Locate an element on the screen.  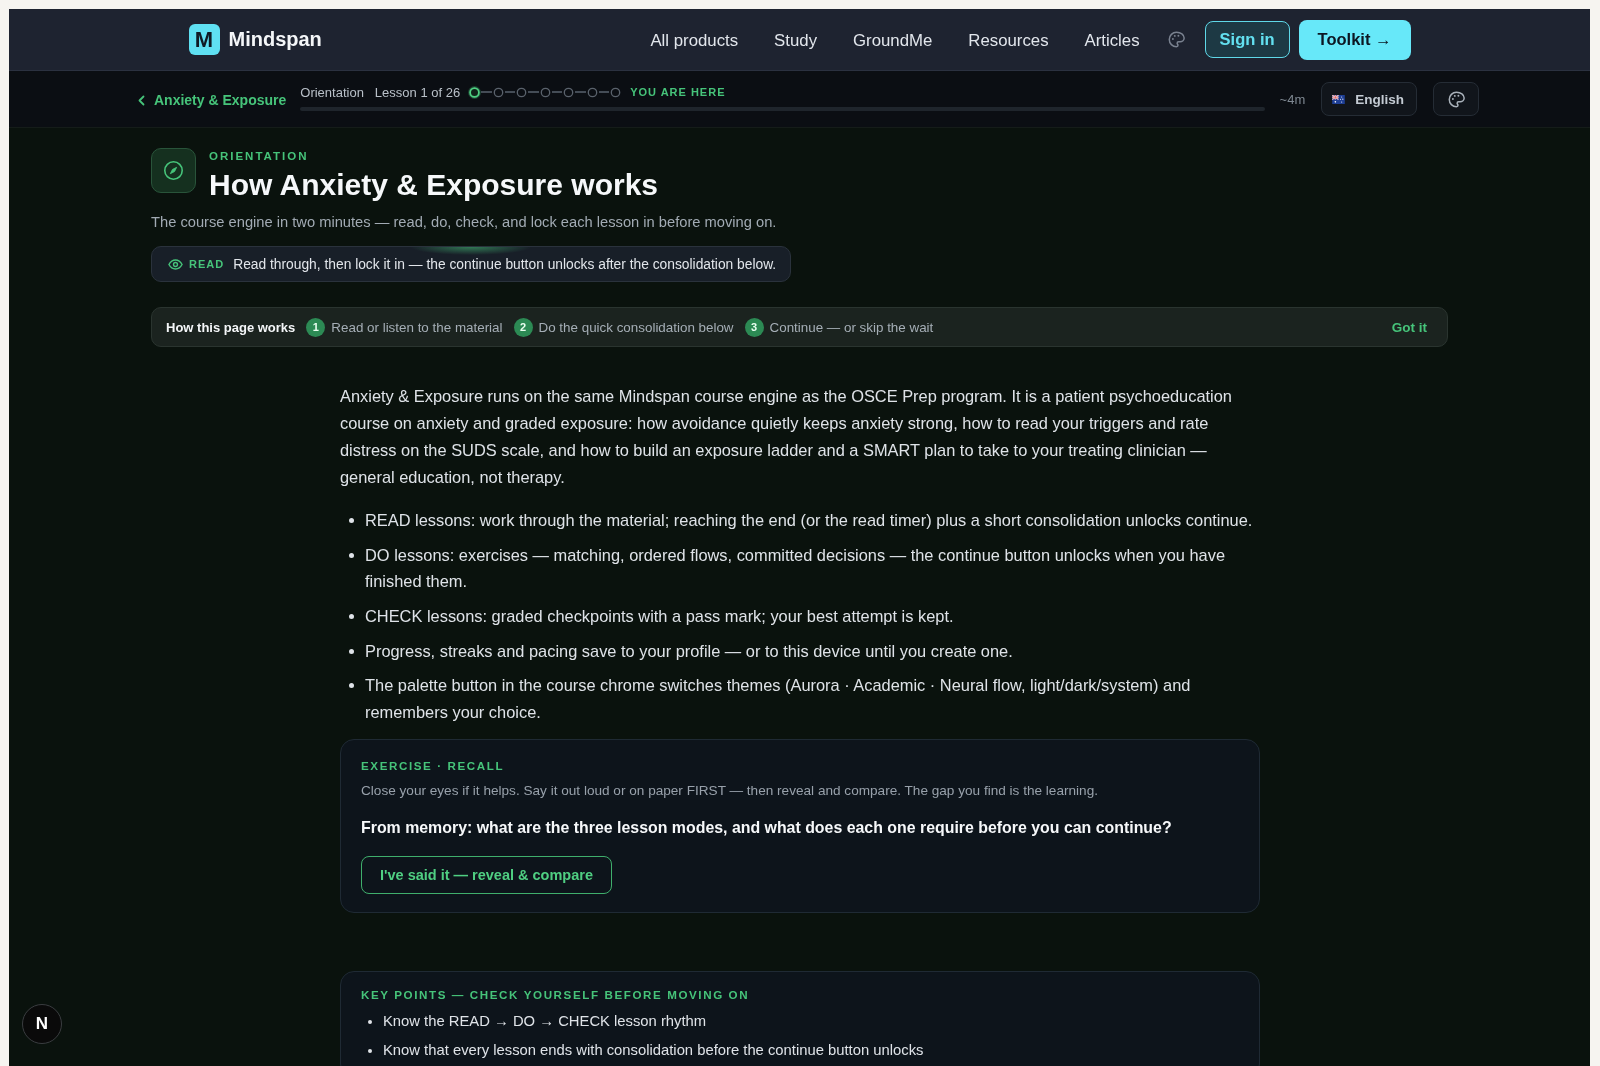
section-label: ORIENTATION is located at coordinates (259, 156).